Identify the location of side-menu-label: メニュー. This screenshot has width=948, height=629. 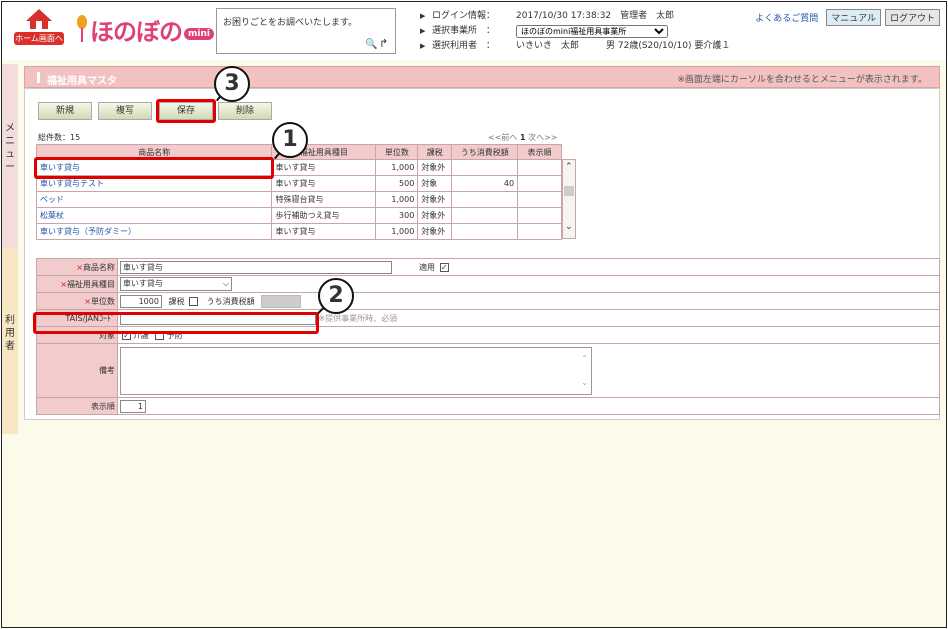
(10, 148).